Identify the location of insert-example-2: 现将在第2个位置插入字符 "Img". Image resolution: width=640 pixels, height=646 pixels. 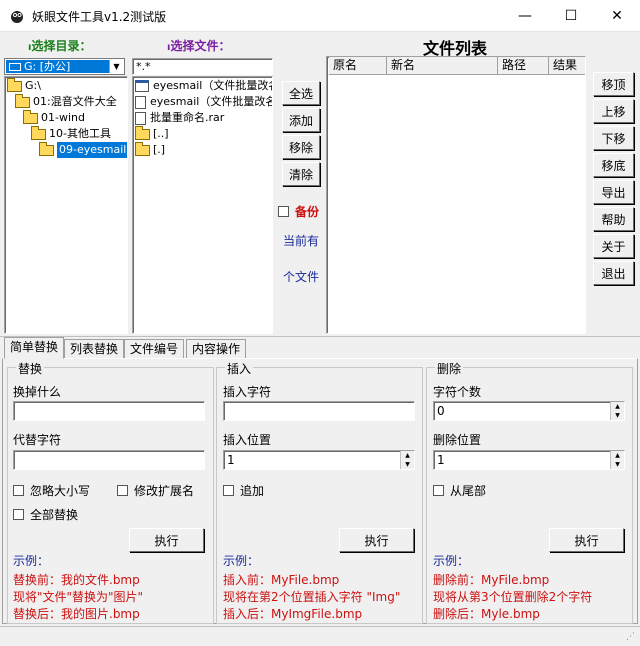
(312, 597).